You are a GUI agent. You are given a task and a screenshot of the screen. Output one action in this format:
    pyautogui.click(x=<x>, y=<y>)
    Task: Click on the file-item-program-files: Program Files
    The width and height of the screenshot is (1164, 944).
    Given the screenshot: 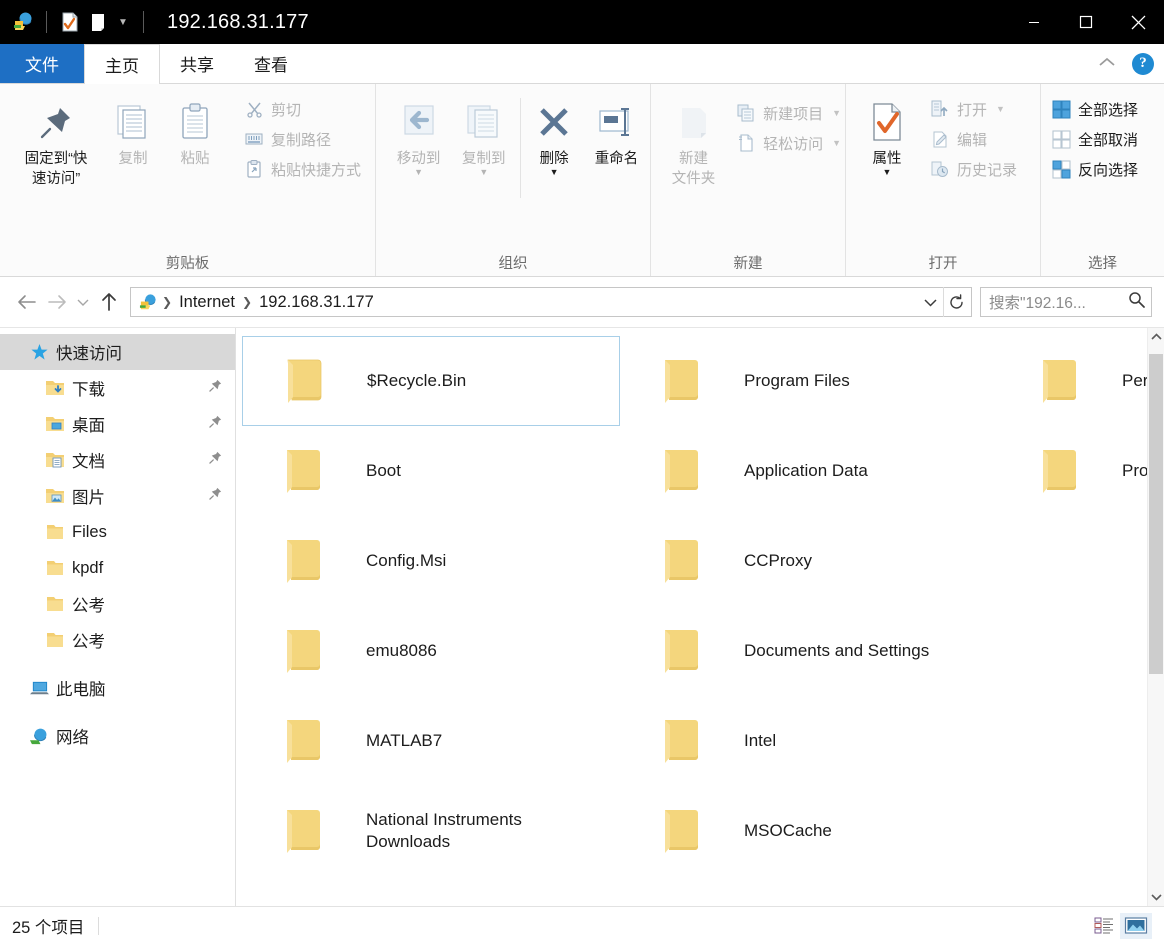 What is the action you would take?
    pyautogui.click(x=809, y=381)
    